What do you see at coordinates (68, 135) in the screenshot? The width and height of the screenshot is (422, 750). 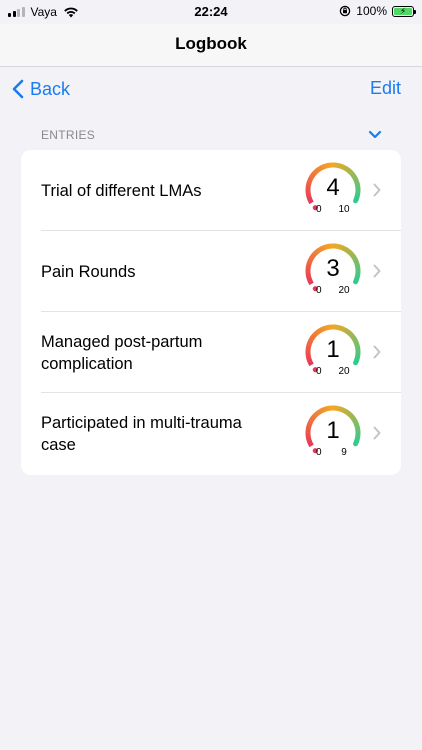 I see `section-header: ENTRIES` at bounding box center [68, 135].